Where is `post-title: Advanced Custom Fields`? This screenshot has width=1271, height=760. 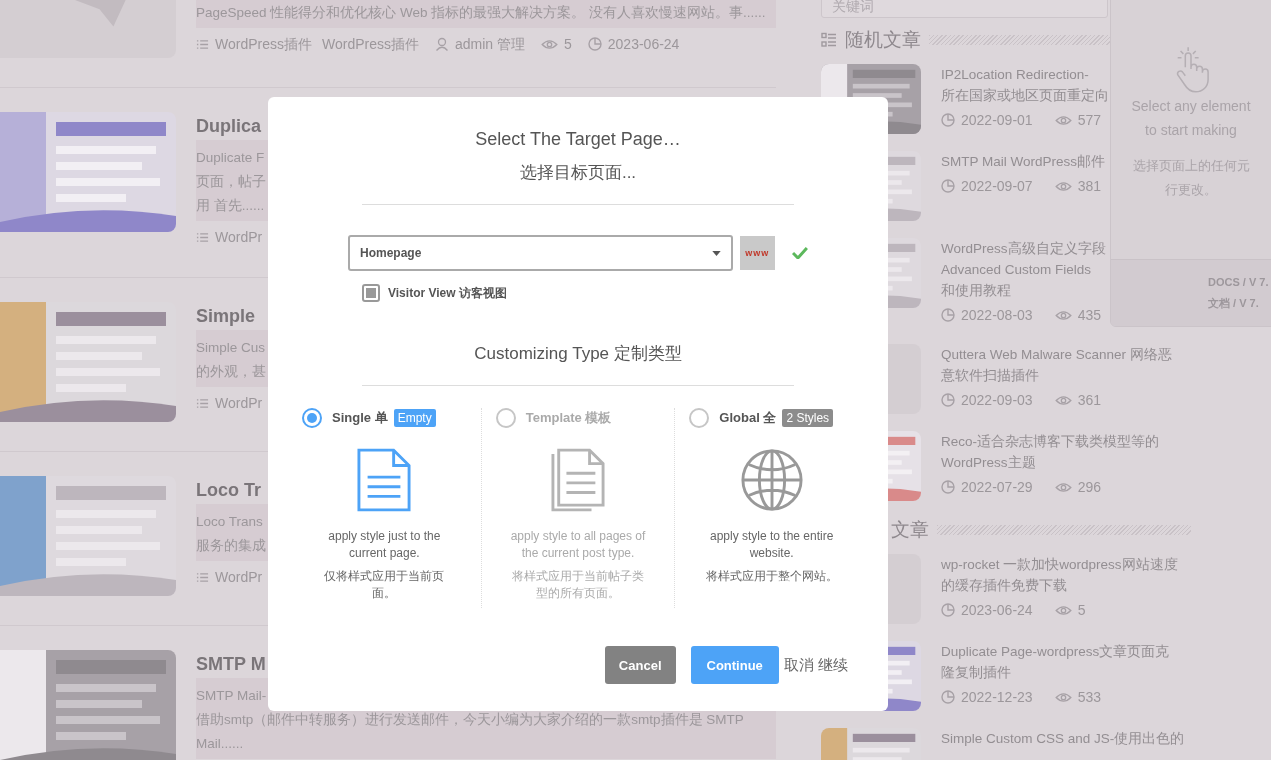 post-title: Advanced Custom Fields is located at coordinates (1023, 269).